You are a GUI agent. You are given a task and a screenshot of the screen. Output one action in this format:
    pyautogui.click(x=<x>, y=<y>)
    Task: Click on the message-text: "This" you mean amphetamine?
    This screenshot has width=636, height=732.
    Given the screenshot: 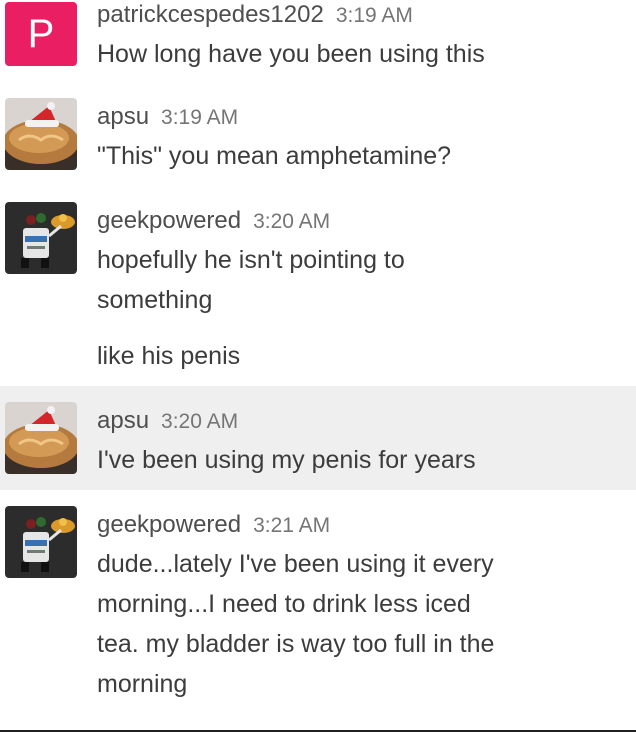 What is the action you would take?
    pyautogui.click(x=274, y=156)
    